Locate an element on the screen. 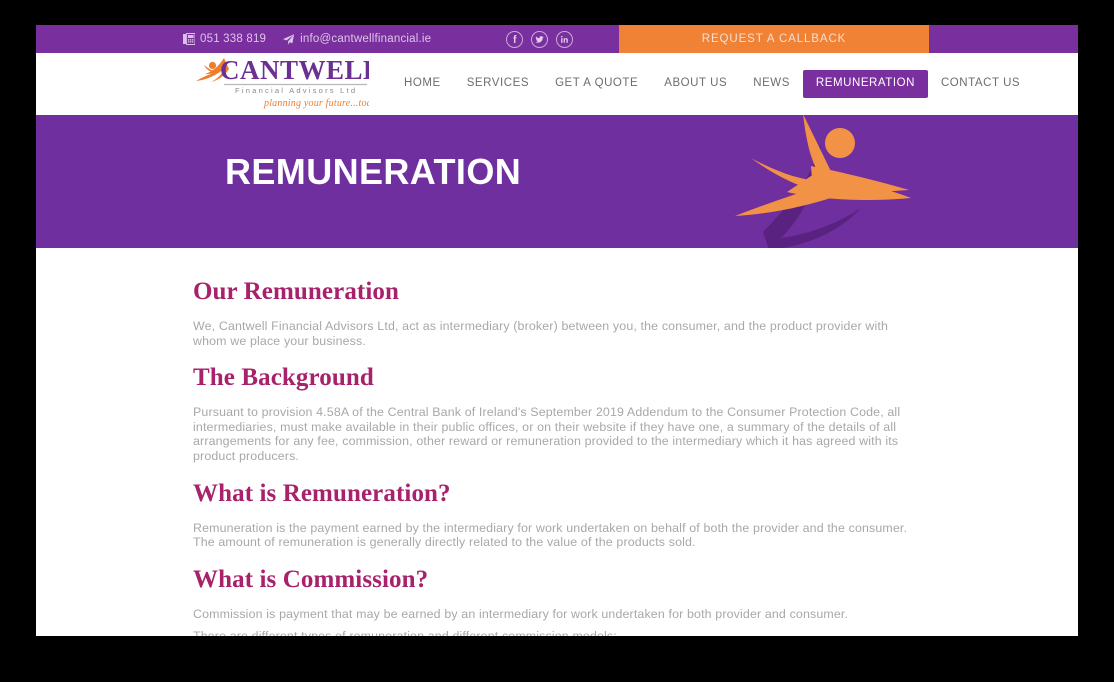  twitter-icon is located at coordinates (539, 39).